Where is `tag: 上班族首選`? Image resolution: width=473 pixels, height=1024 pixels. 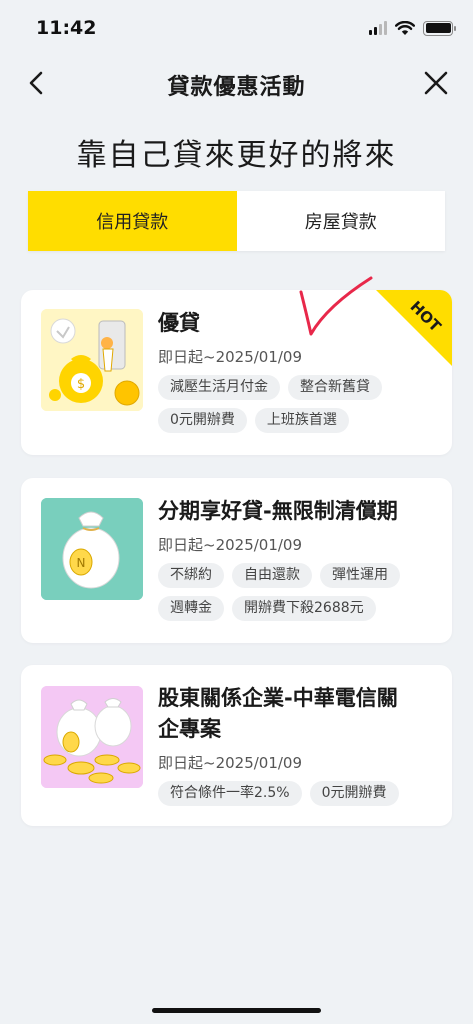 tag: 上班族首選 is located at coordinates (301, 420).